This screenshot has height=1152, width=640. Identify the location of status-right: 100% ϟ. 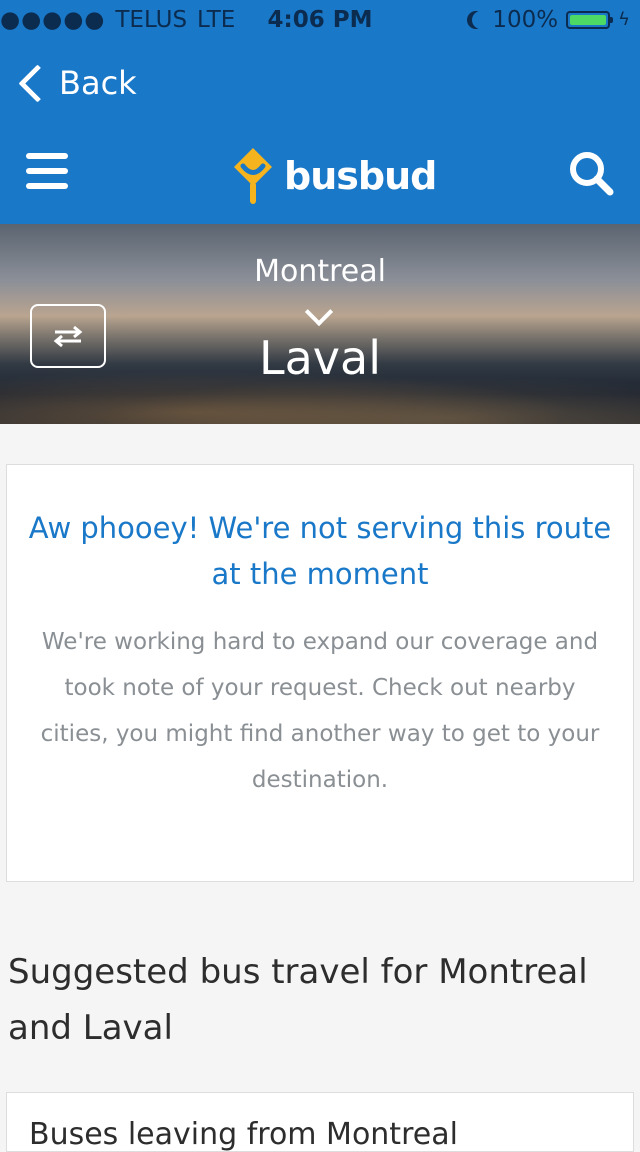
(548, 20).